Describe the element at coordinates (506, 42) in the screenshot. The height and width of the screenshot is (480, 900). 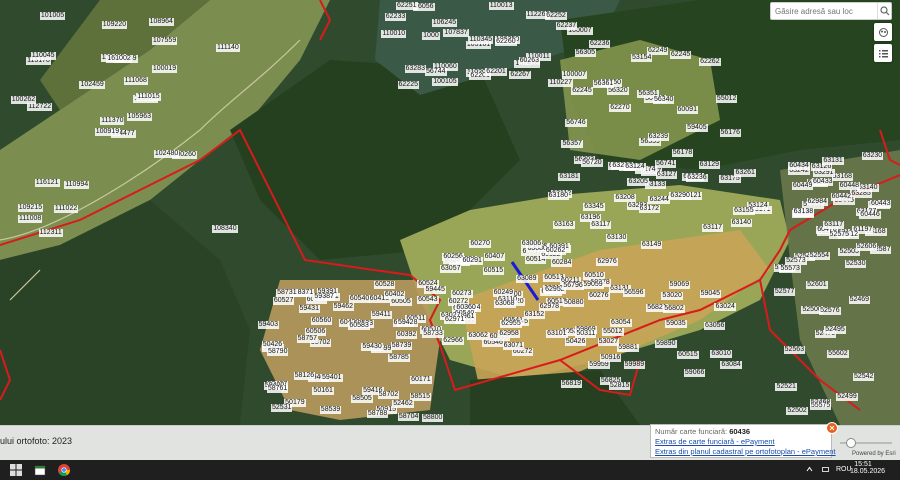
I see `parcel-label: 62260` at that location.